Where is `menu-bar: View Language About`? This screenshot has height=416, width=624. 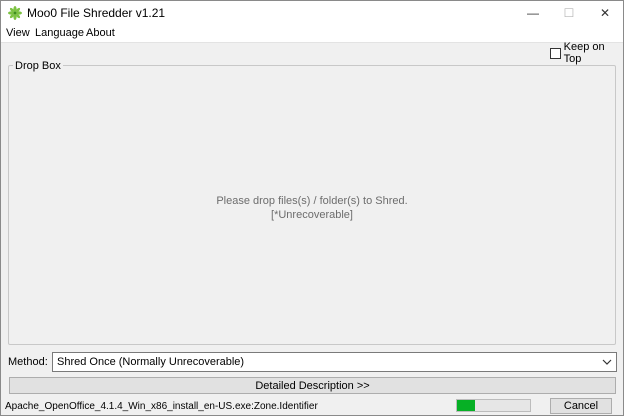
menu-bar: View Language About is located at coordinates (312, 34).